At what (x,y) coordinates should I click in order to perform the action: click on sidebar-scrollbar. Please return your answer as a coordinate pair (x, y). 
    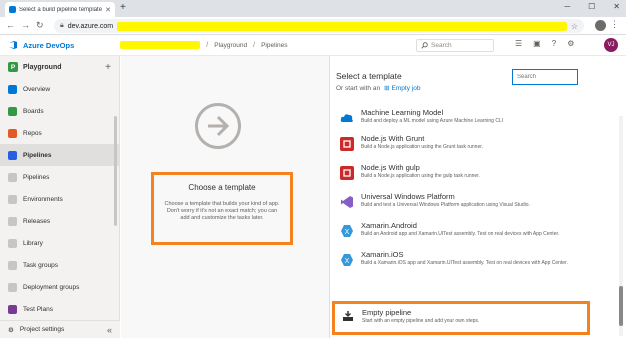
    Looking at the image, I should click on (115, 171).